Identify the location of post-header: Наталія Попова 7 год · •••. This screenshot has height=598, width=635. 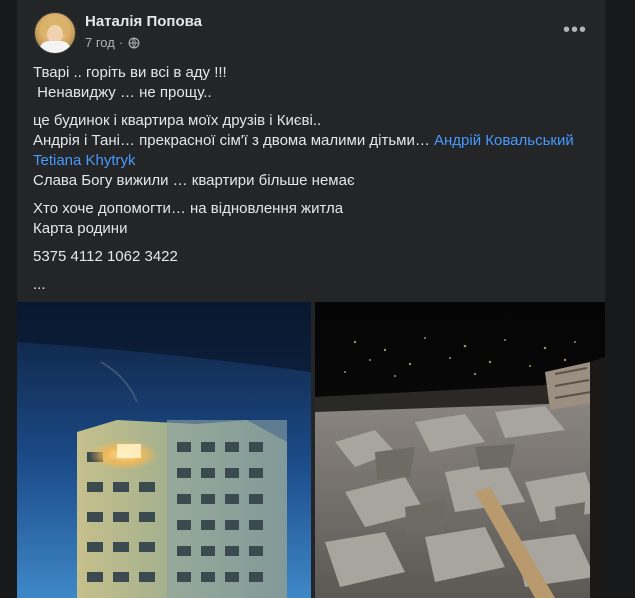
(311, 30).